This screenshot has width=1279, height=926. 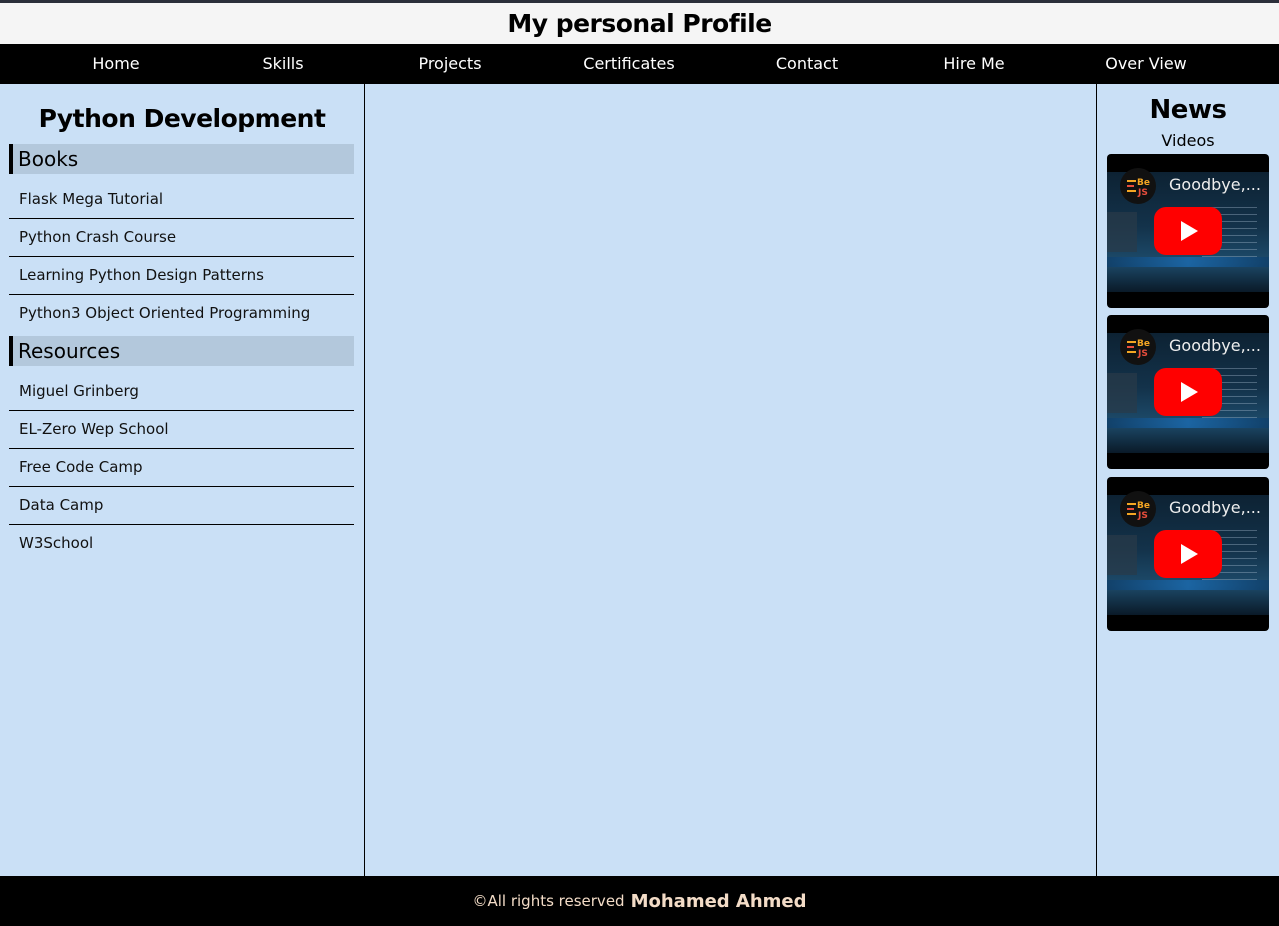 What do you see at coordinates (973, 64) in the screenshot?
I see `nav-hire-me: Hire Me` at bounding box center [973, 64].